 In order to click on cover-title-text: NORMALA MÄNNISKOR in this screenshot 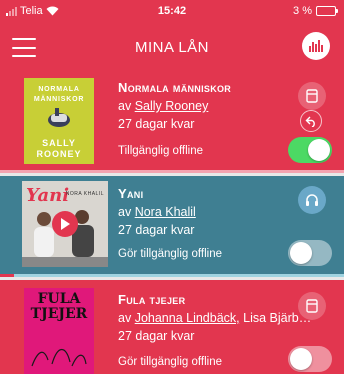, I will do `click(59, 94)`.